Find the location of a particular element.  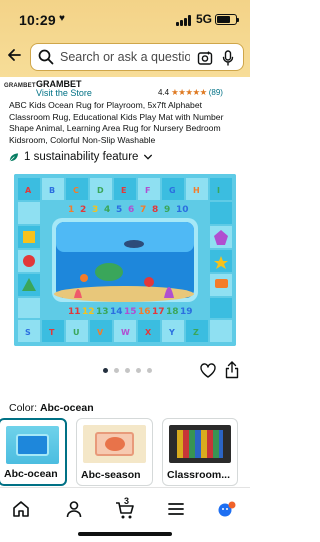

variant-label: Abc-season is located at coordinates (111, 475).